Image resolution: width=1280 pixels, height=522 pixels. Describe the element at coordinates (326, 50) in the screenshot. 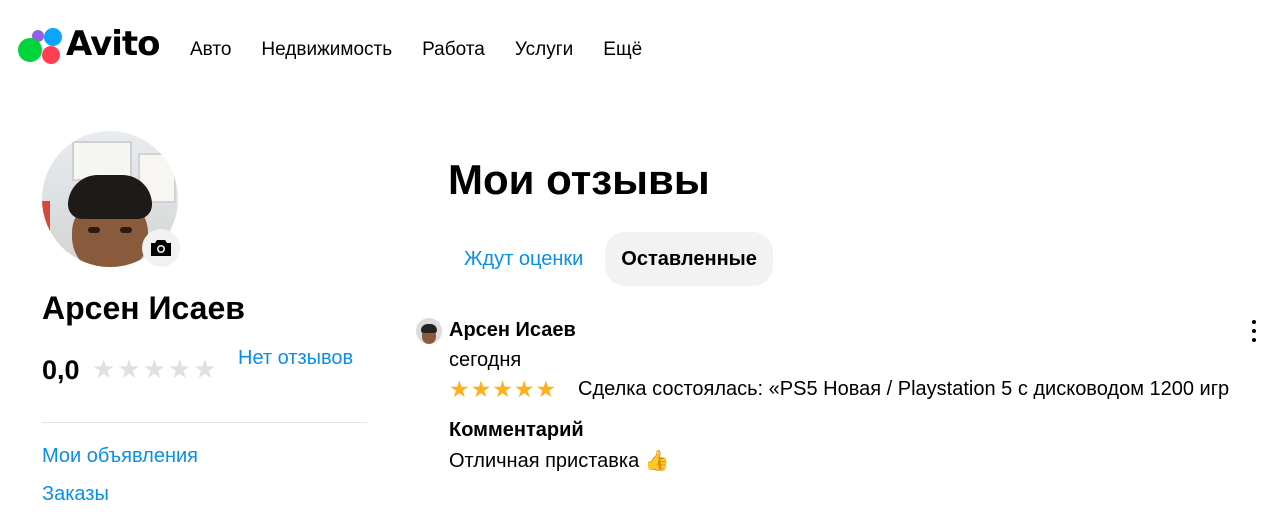

I see `nav-item-realty: Недвижимость` at that location.